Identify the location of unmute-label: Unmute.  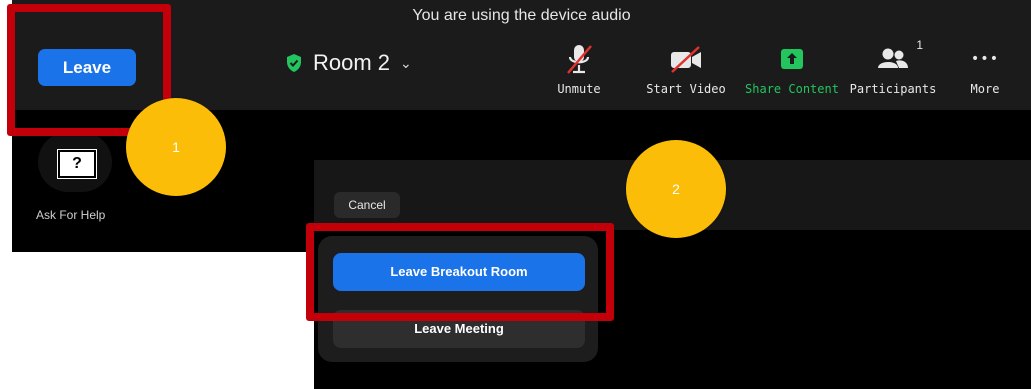
(579, 89).